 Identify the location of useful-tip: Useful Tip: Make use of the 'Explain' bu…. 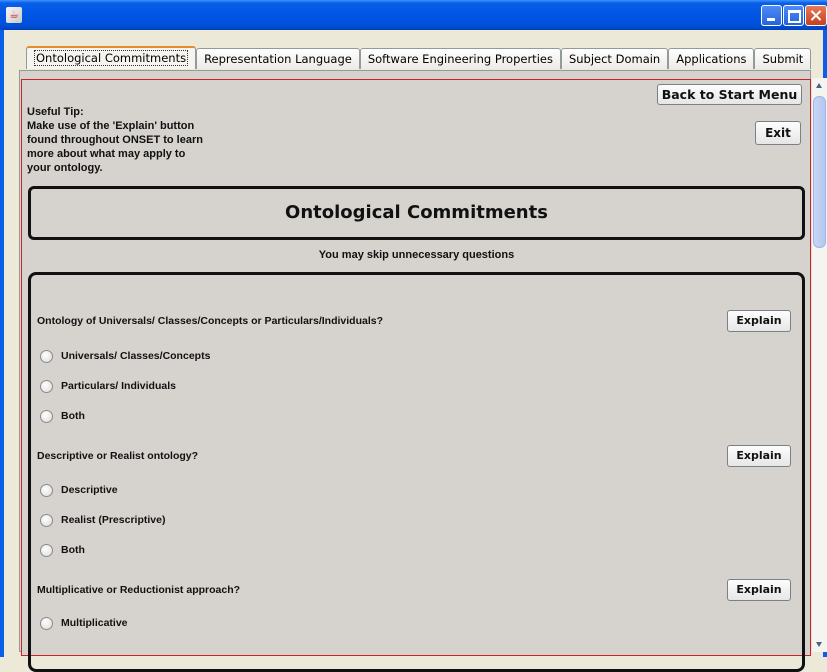
(127, 140).